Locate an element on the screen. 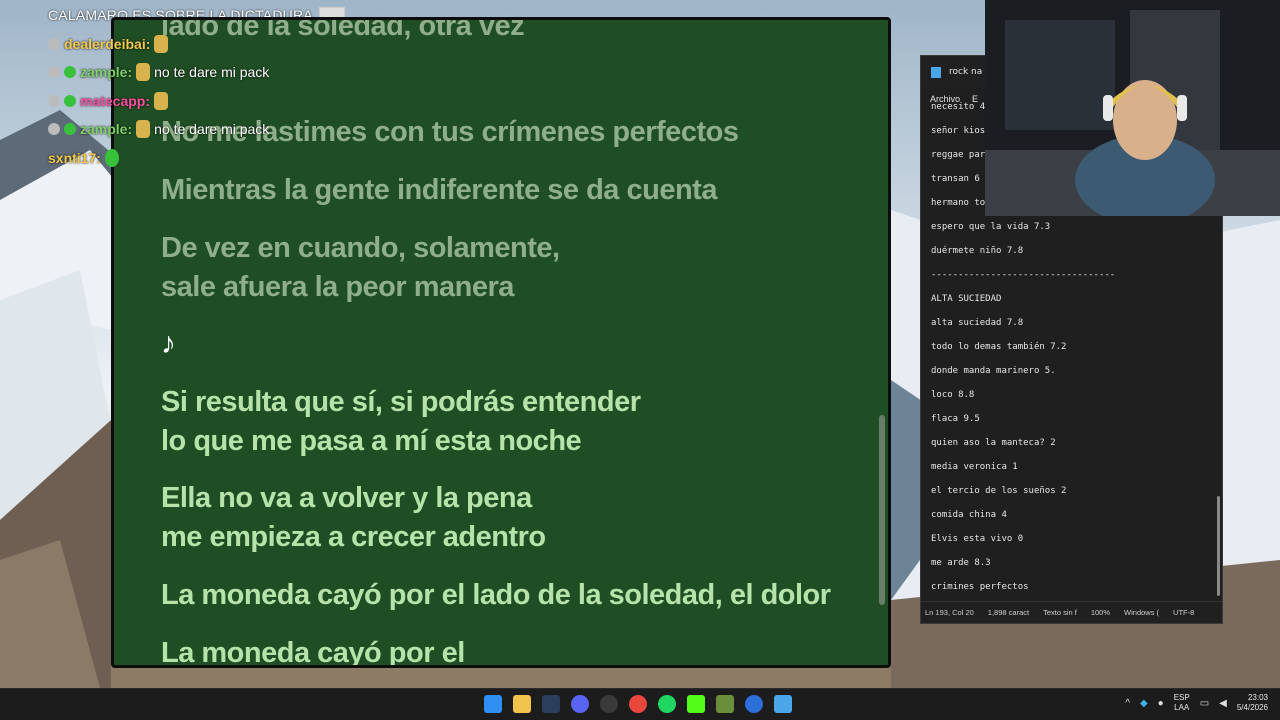 The width and height of the screenshot is (1280, 720). lyric-line: Ella no va a volver y la pena is located at coordinates (346, 498).